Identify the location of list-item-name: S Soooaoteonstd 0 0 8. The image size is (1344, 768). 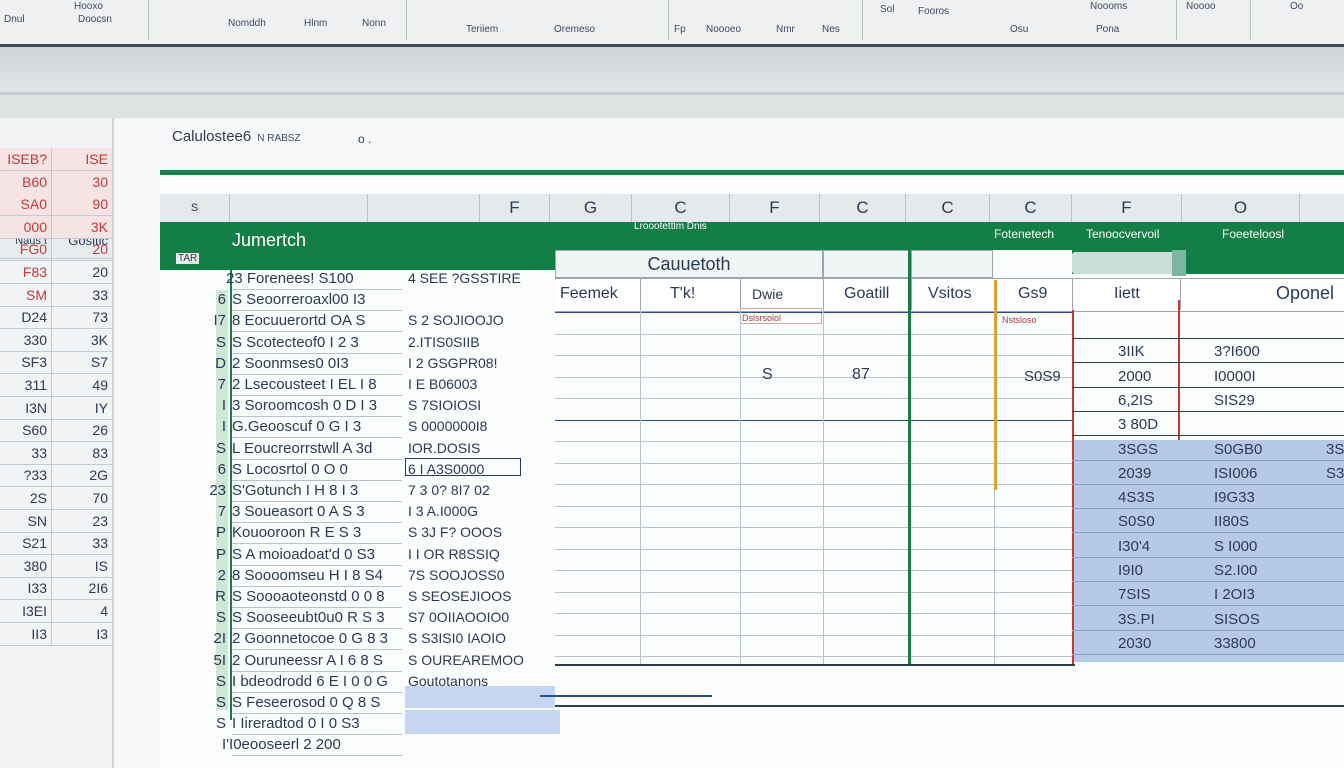
(308, 596).